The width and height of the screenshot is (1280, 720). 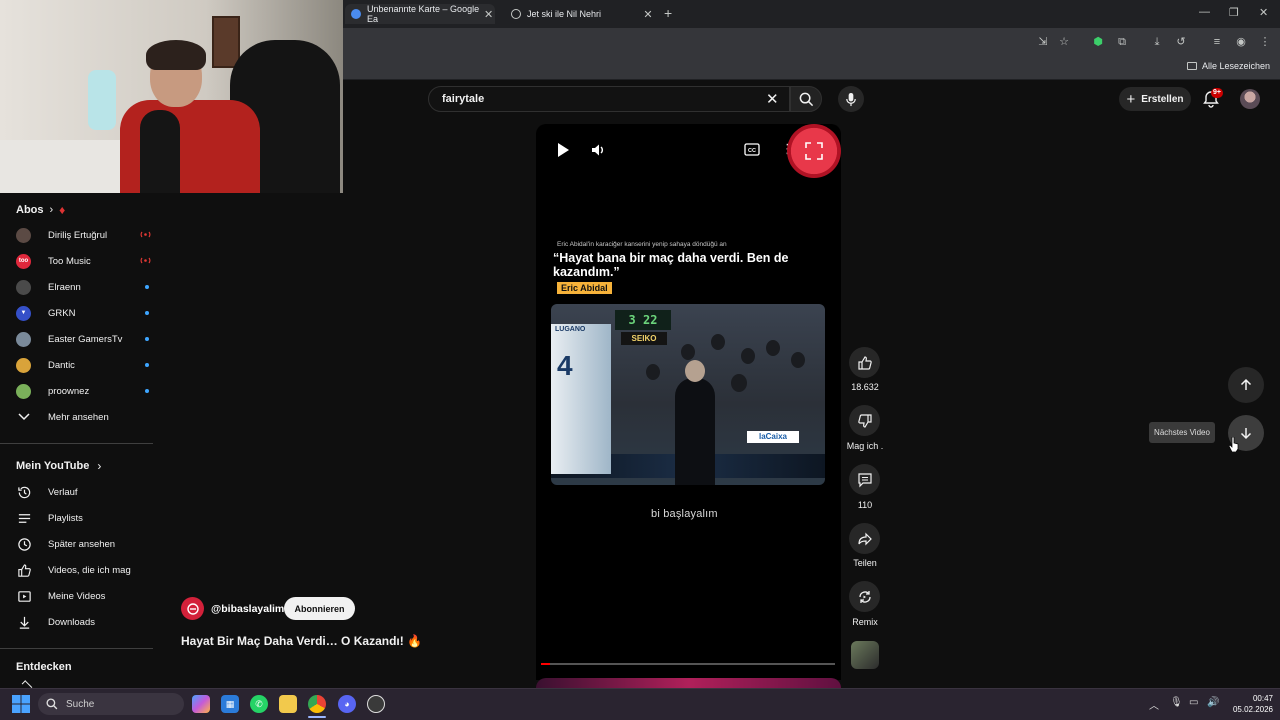 I want to click on comments-button, so click(x=864, y=479).